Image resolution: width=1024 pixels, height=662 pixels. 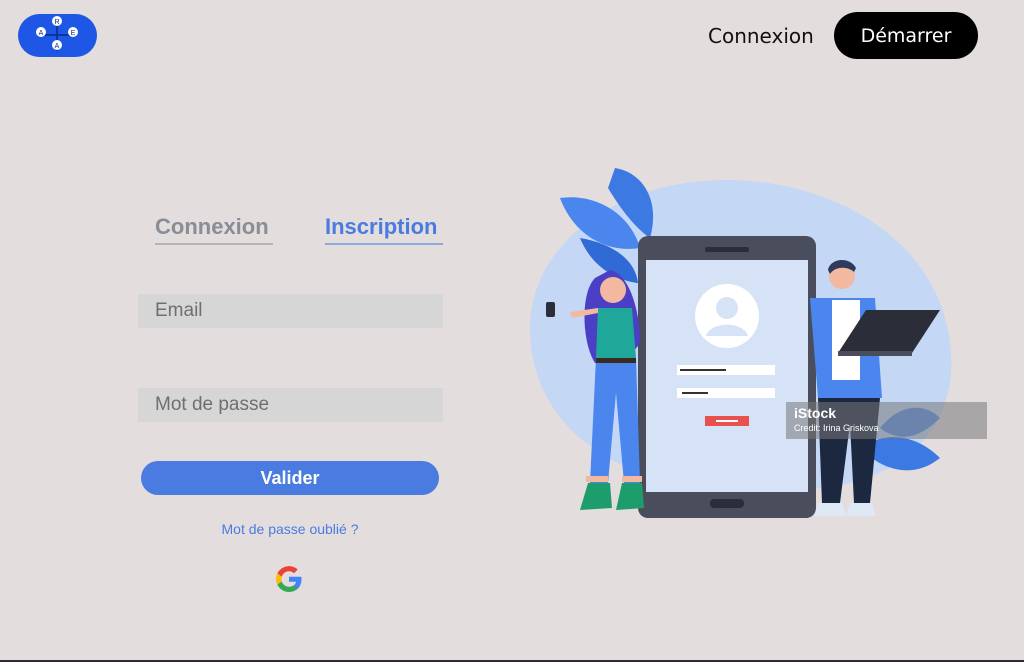 I want to click on submit-button: Valider, so click(x=290, y=478).